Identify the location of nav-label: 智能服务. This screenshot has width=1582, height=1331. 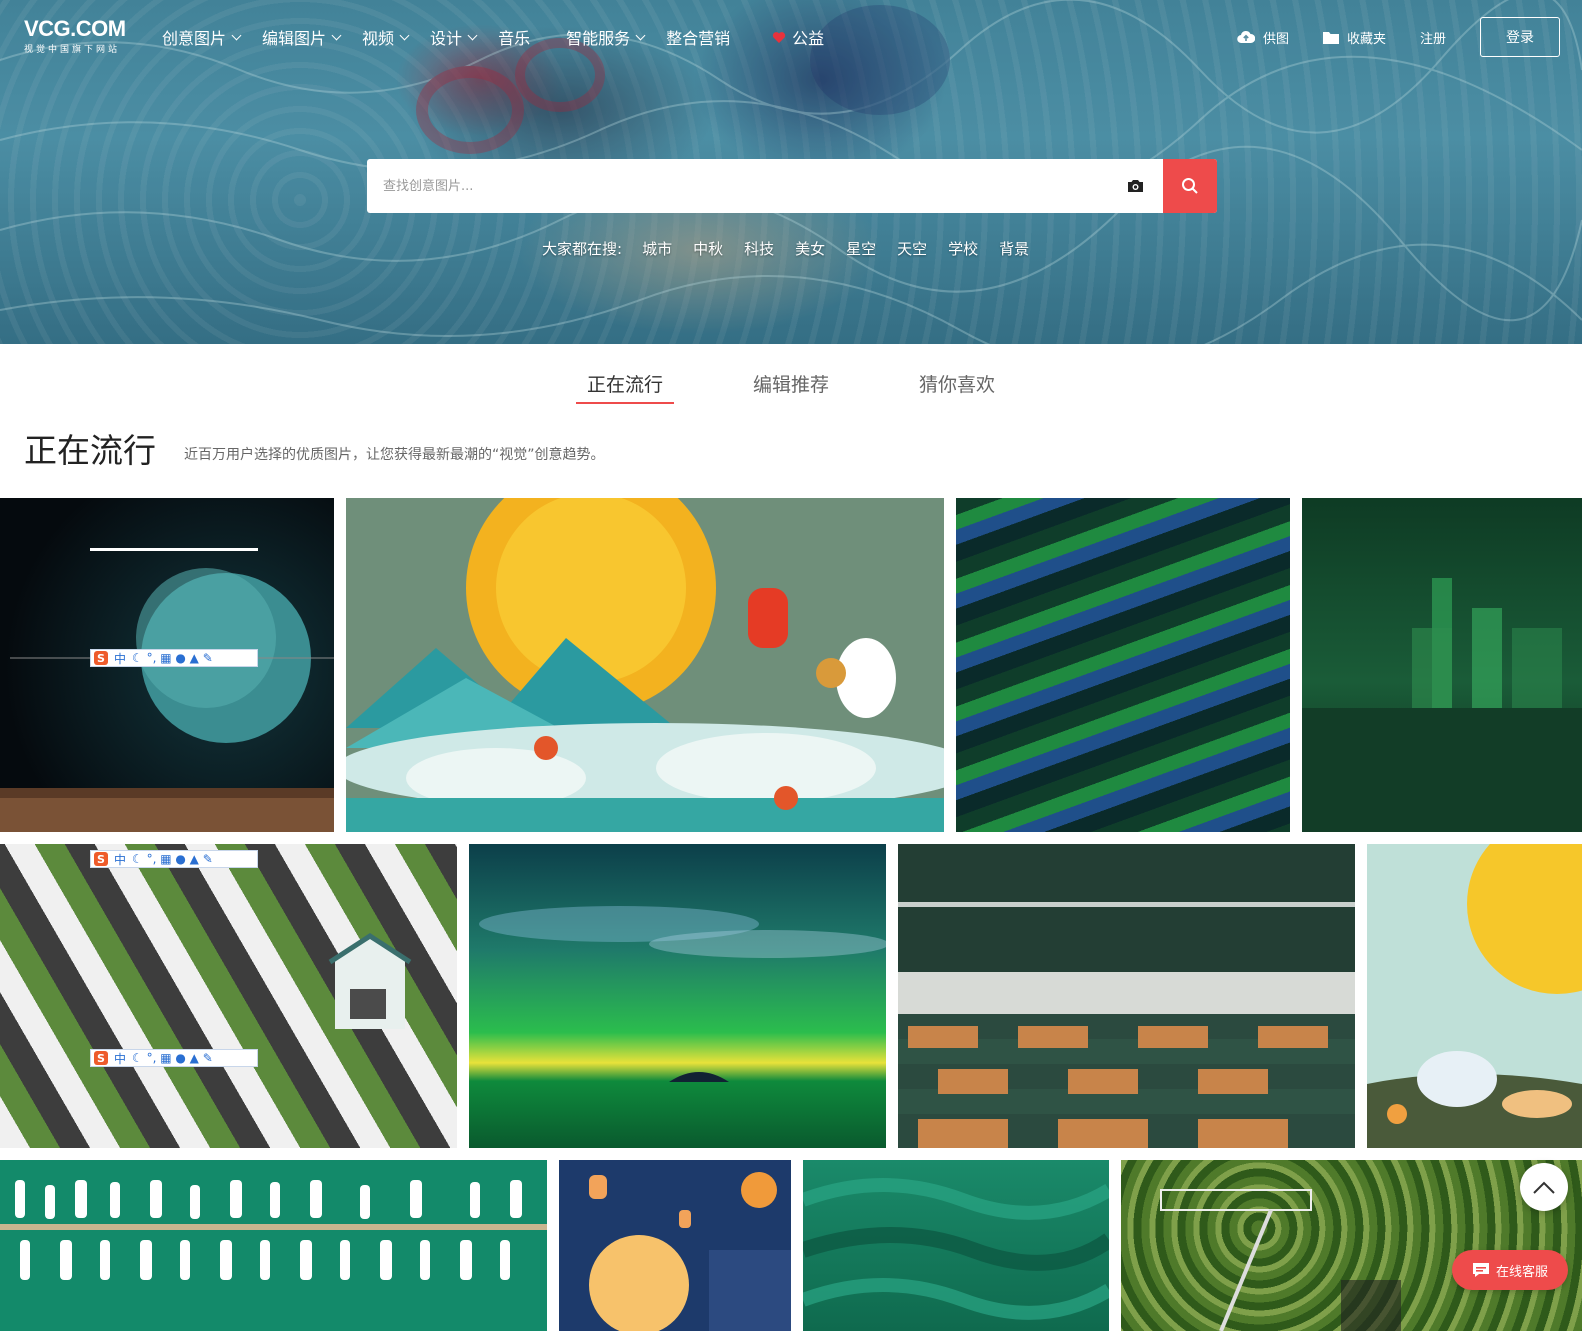
(598, 38).